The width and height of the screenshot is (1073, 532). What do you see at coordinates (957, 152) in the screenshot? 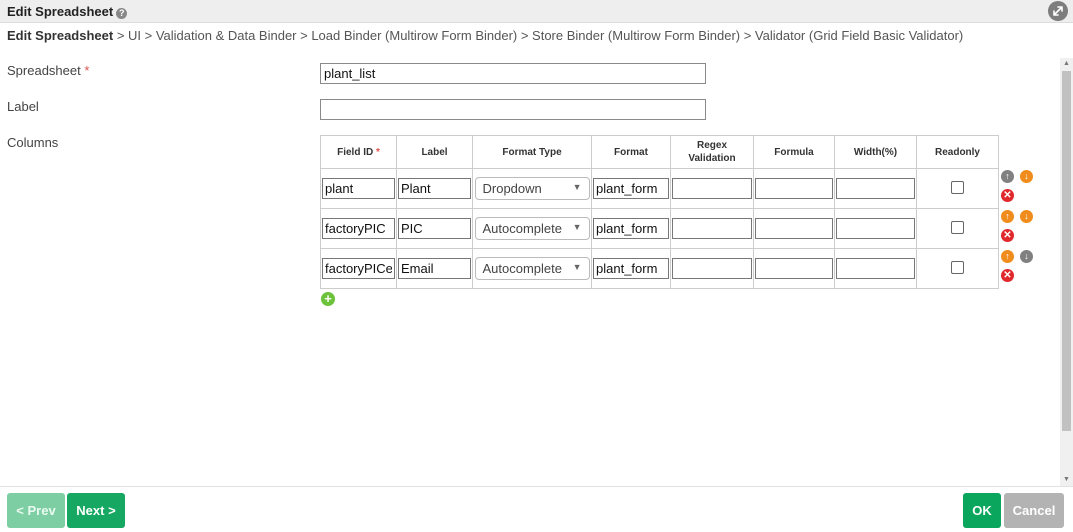
I see `header-readonly: Readonly` at bounding box center [957, 152].